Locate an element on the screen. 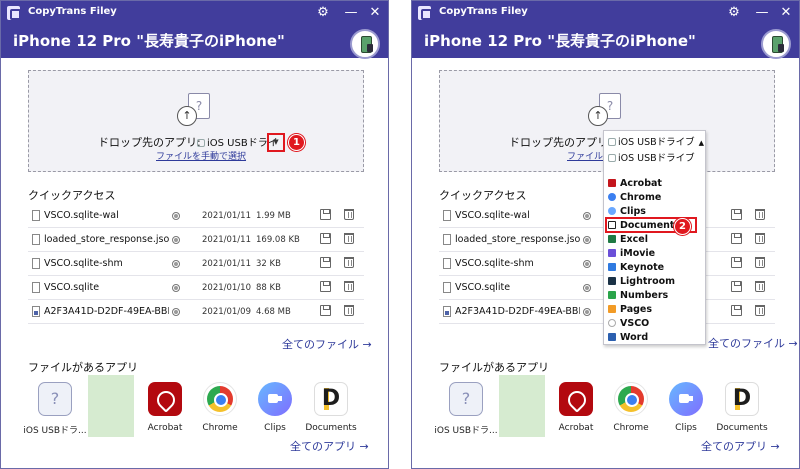 Image resolution: width=800 pixels, height=469 pixels. file-row: VSCO.sqlite 2021/01/10 88 KB is located at coordinates (196, 288).